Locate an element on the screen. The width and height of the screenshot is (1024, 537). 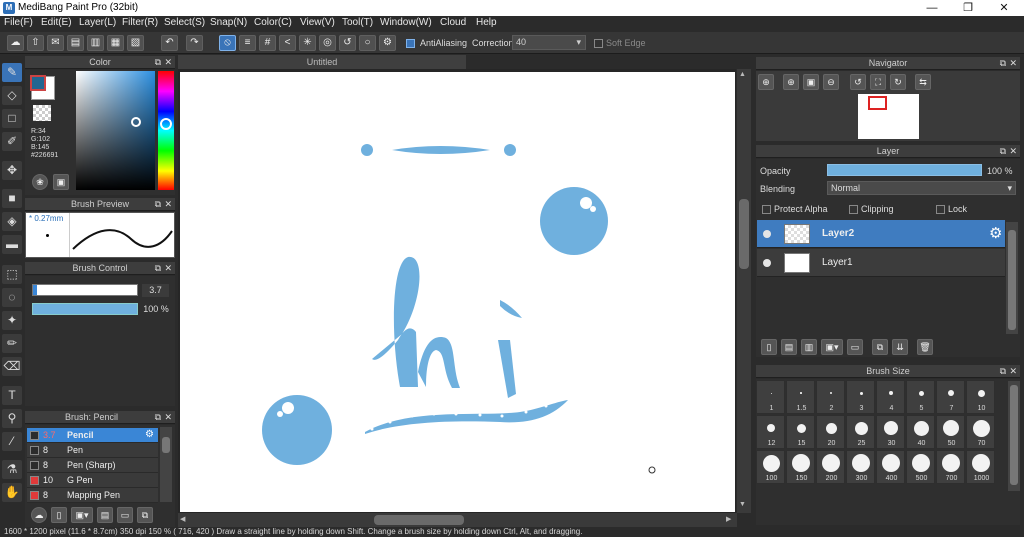
operation-tool-icon: ⚲ is located at coordinates (12, 418).